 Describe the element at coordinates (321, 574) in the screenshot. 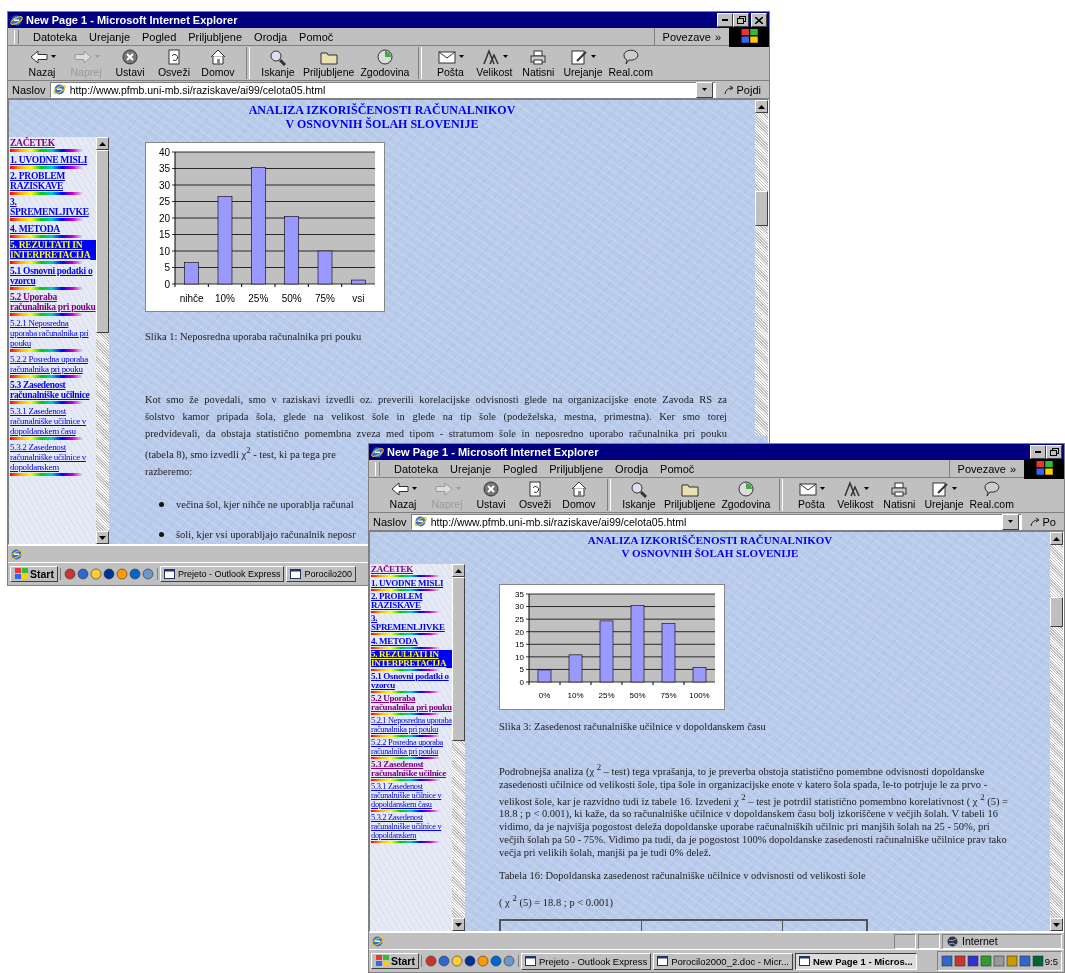

I see `task-button: Porocilo200` at that location.